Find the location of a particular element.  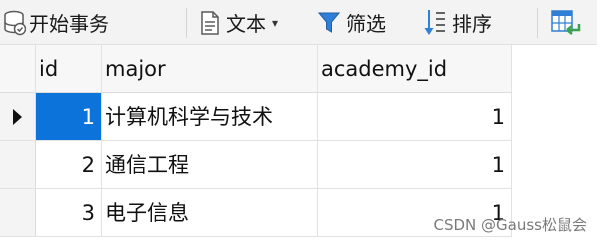

sort-icon is located at coordinates (435, 23).